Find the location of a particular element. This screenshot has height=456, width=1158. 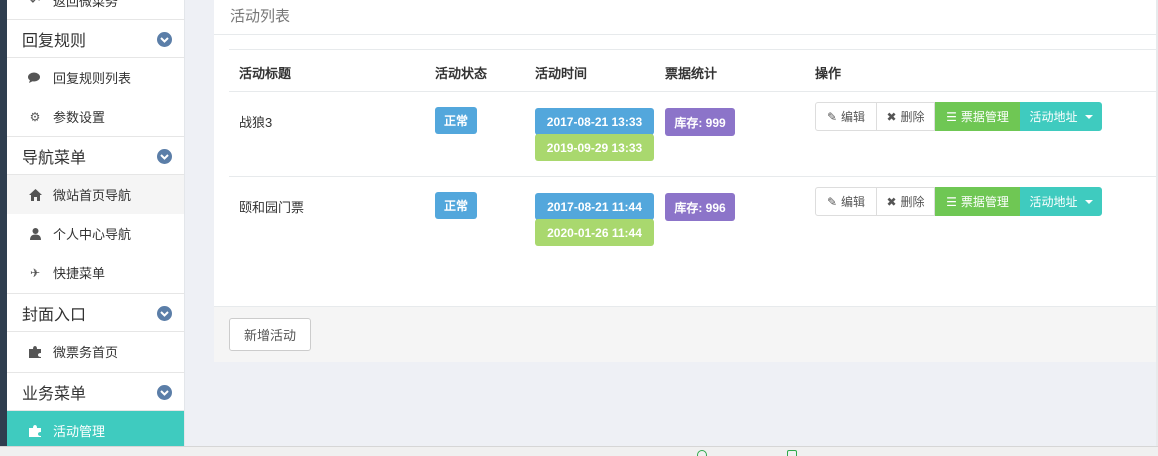

sidebar-item-label: 微票务首页 is located at coordinates (86, 352).